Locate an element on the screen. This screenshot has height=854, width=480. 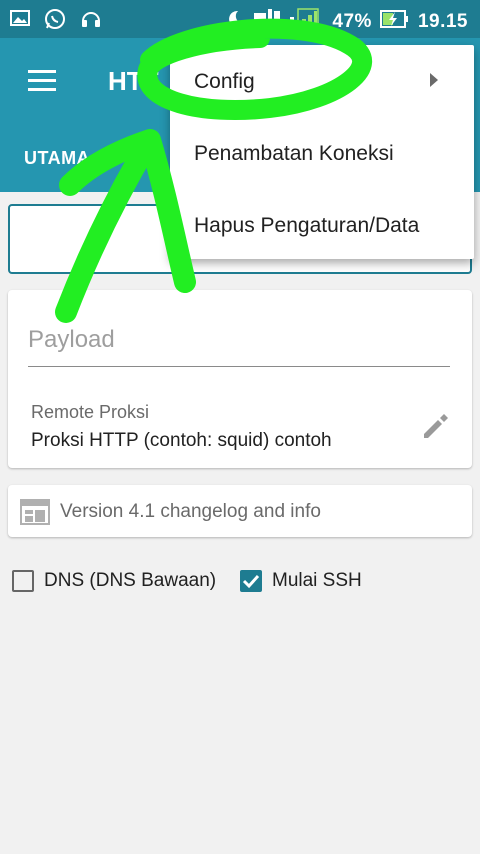
submenu-arrow-icon is located at coordinates (434, 80).